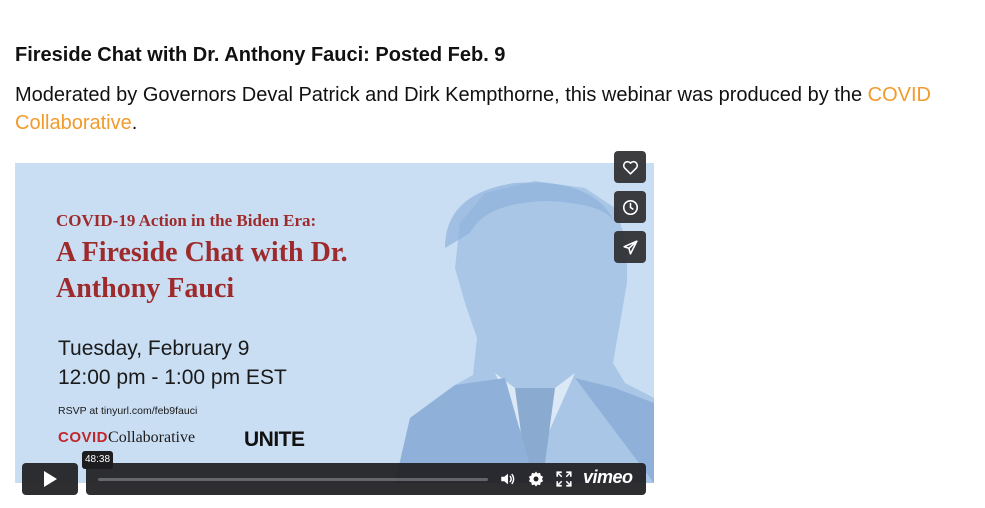  Describe the element at coordinates (202, 270) in the screenshot. I see `poster-title: A Fireside Chat with Dr. Anthony Fauci` at that location.